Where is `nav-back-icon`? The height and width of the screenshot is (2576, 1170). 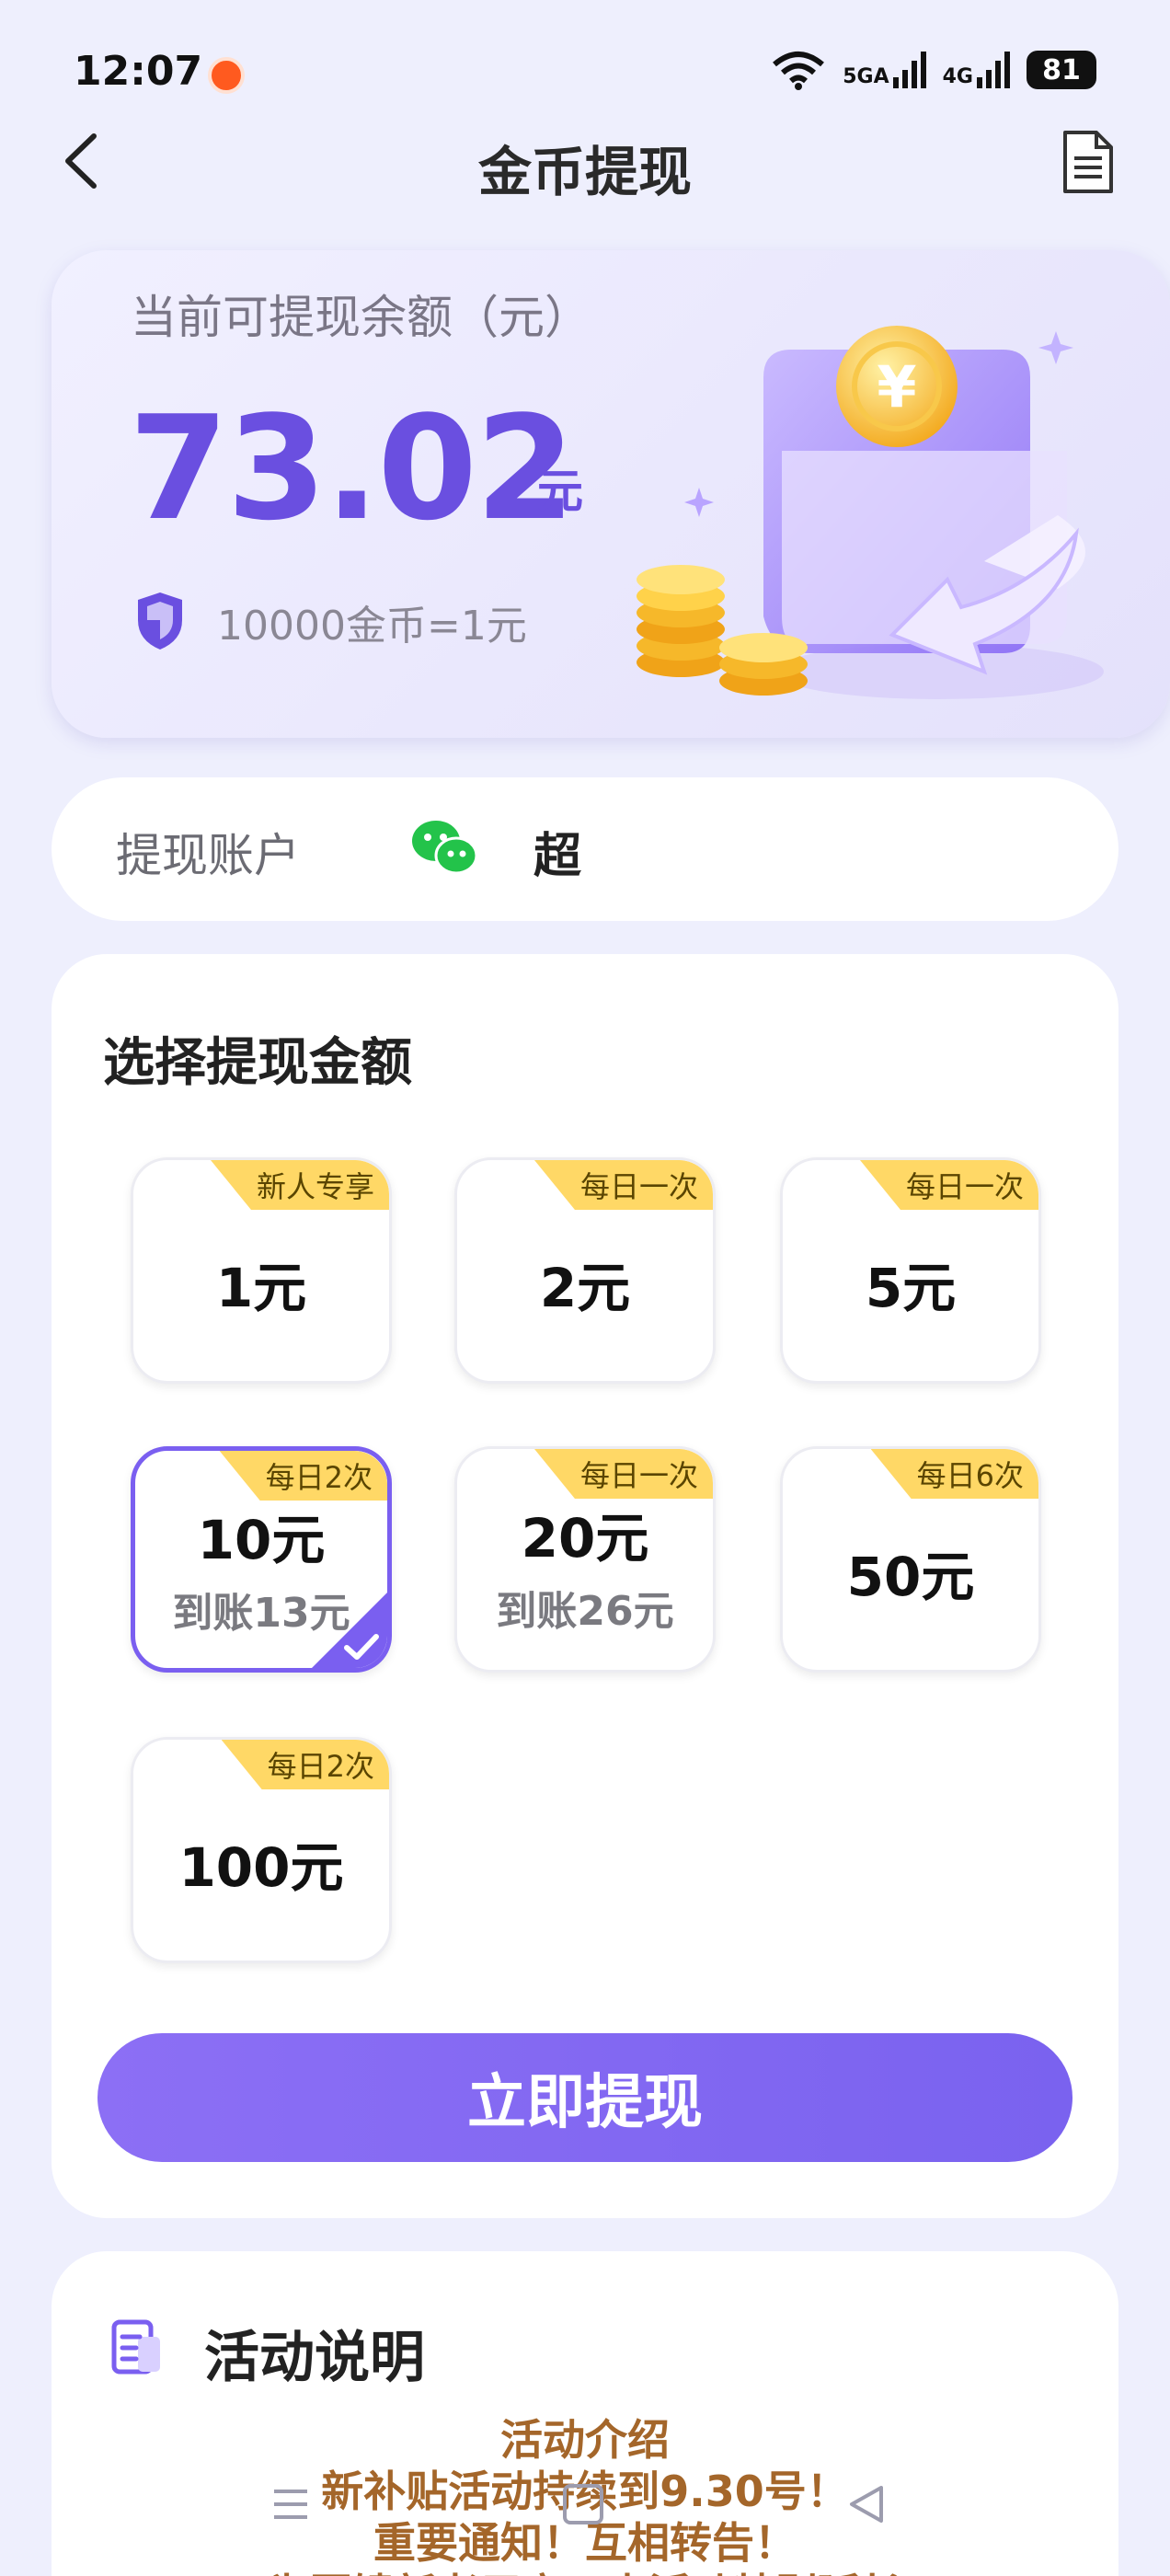 nav-back-icon is located at coordinates (866, 2504).